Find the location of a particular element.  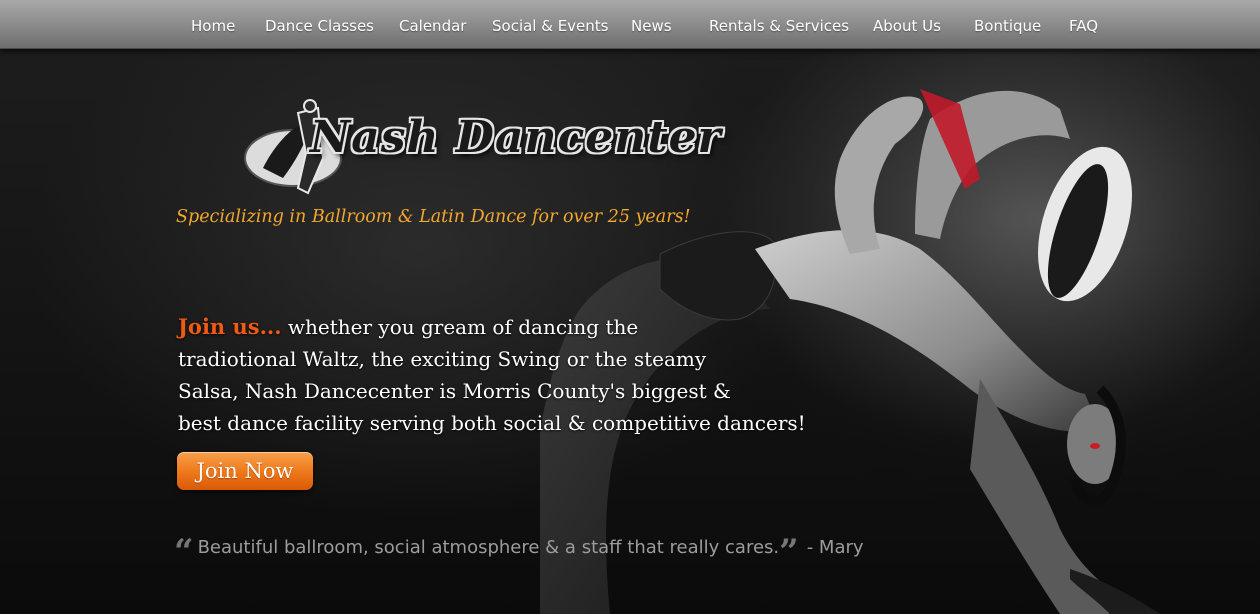

open-quote-icon: “ is located at coordinates (184, 552).